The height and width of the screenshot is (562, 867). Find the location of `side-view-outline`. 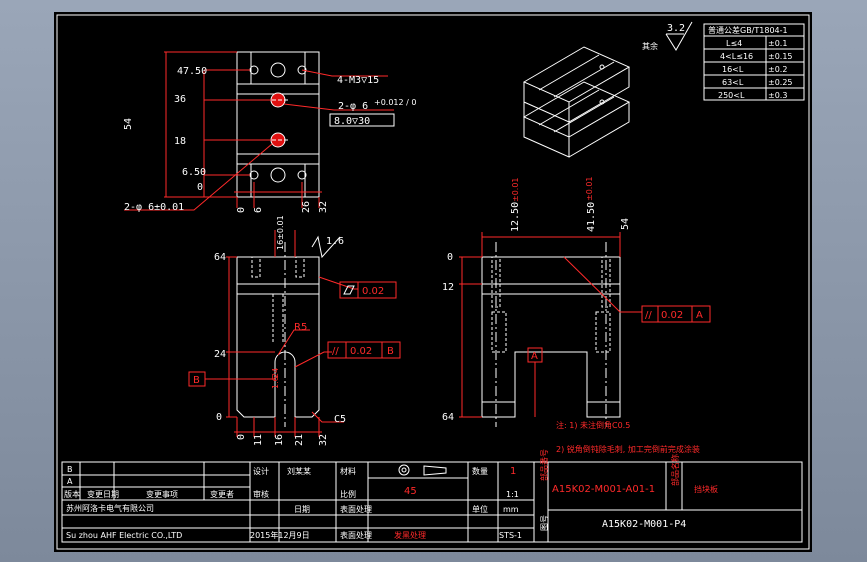

side-view-outline is located at coordinates (551, 337).